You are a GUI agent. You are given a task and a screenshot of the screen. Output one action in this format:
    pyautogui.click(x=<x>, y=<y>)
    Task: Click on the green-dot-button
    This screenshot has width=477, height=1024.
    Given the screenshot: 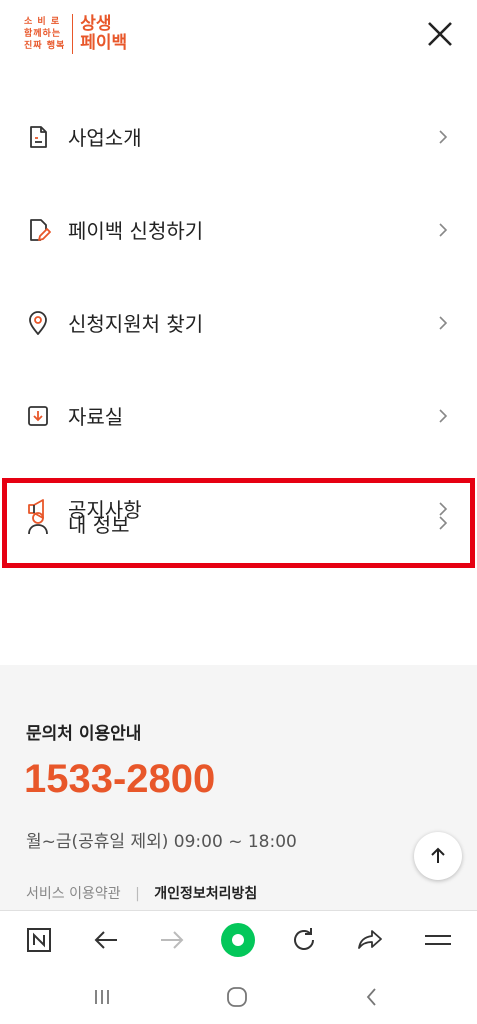 What is the action you would take?
    pyautogui.click(x=238, y=940)
    